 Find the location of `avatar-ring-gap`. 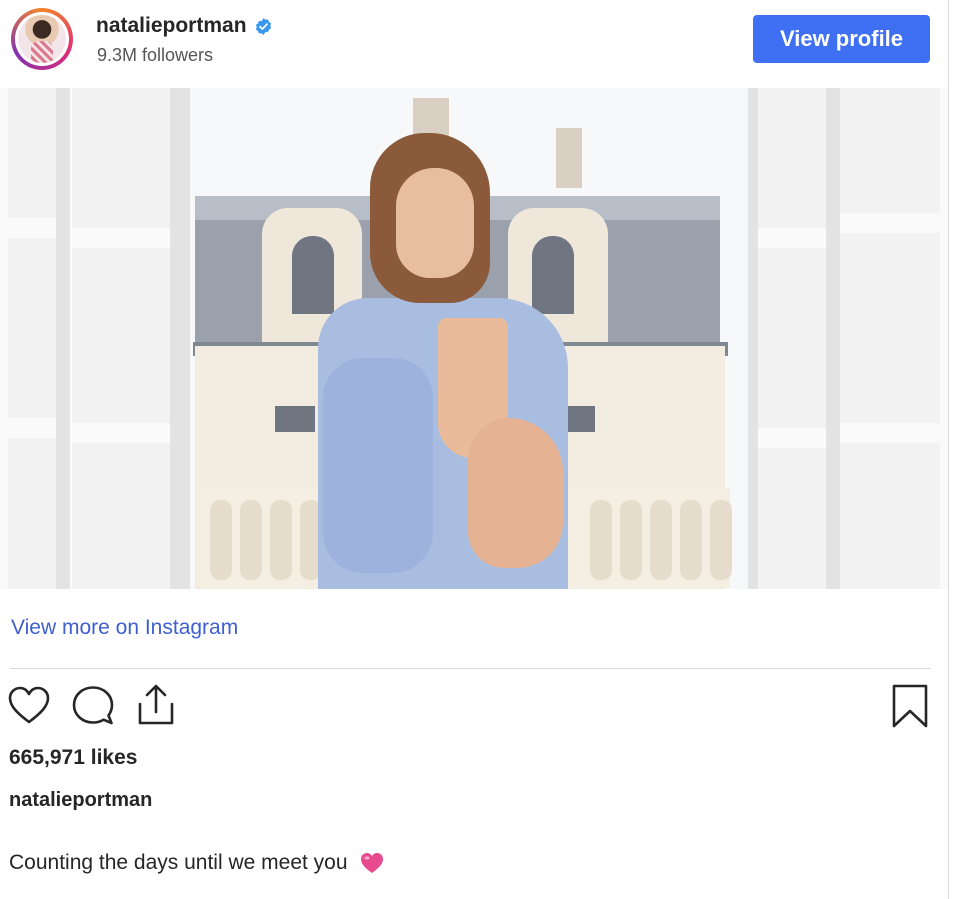

avatar-ring-gap is located at coordinates (42, 39).